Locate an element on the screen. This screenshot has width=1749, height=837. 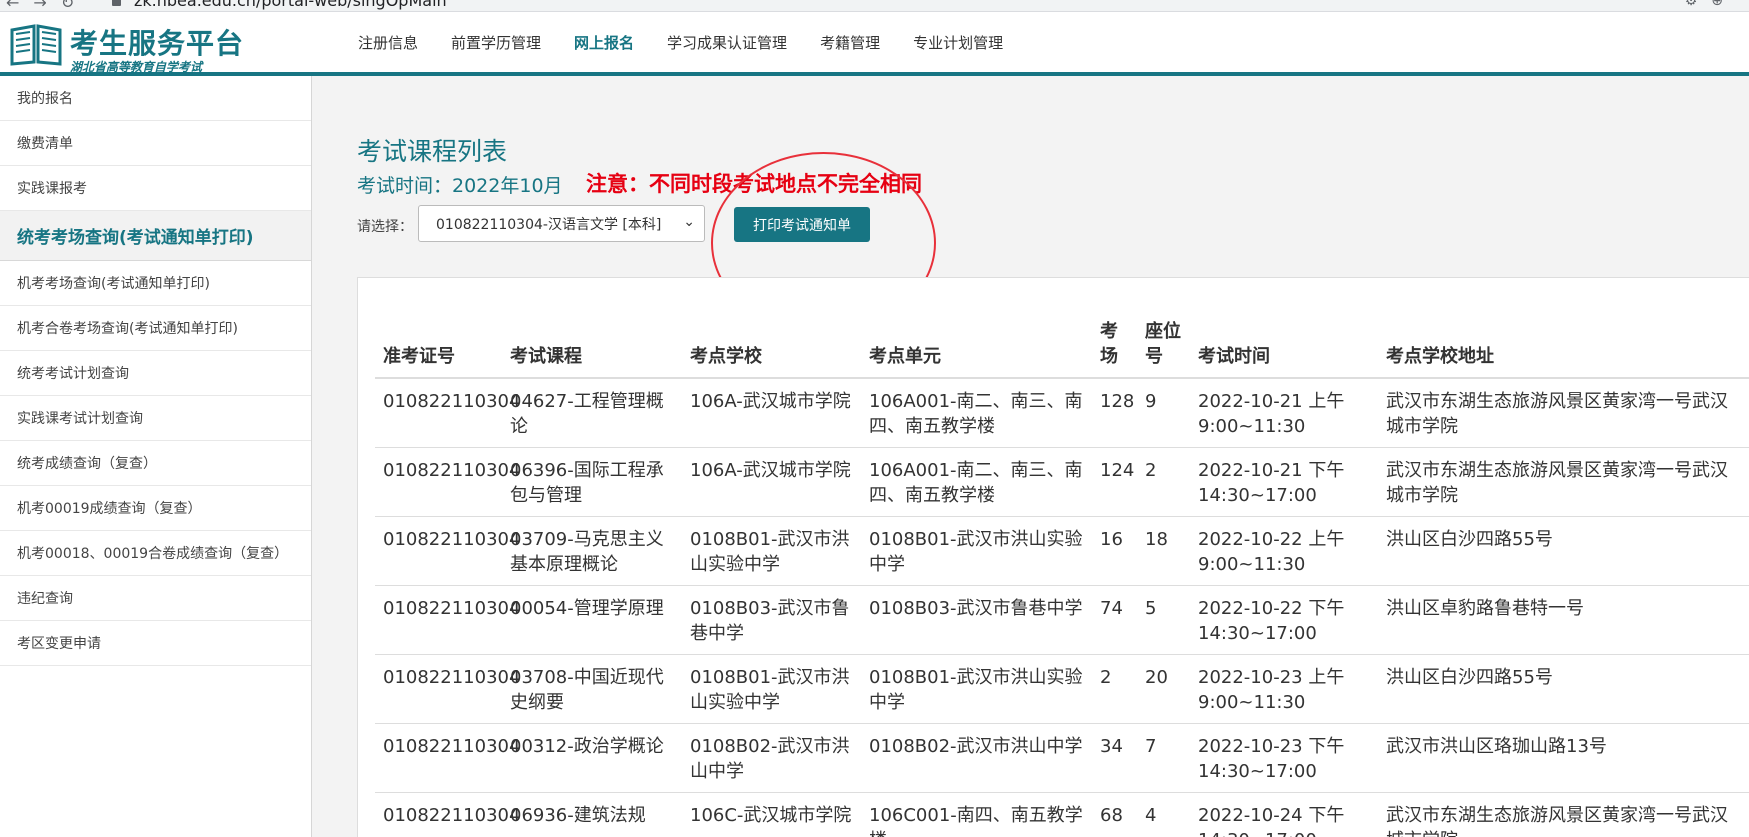
sidebar-item: 缴费清单 is located at coordinates (155, 143).